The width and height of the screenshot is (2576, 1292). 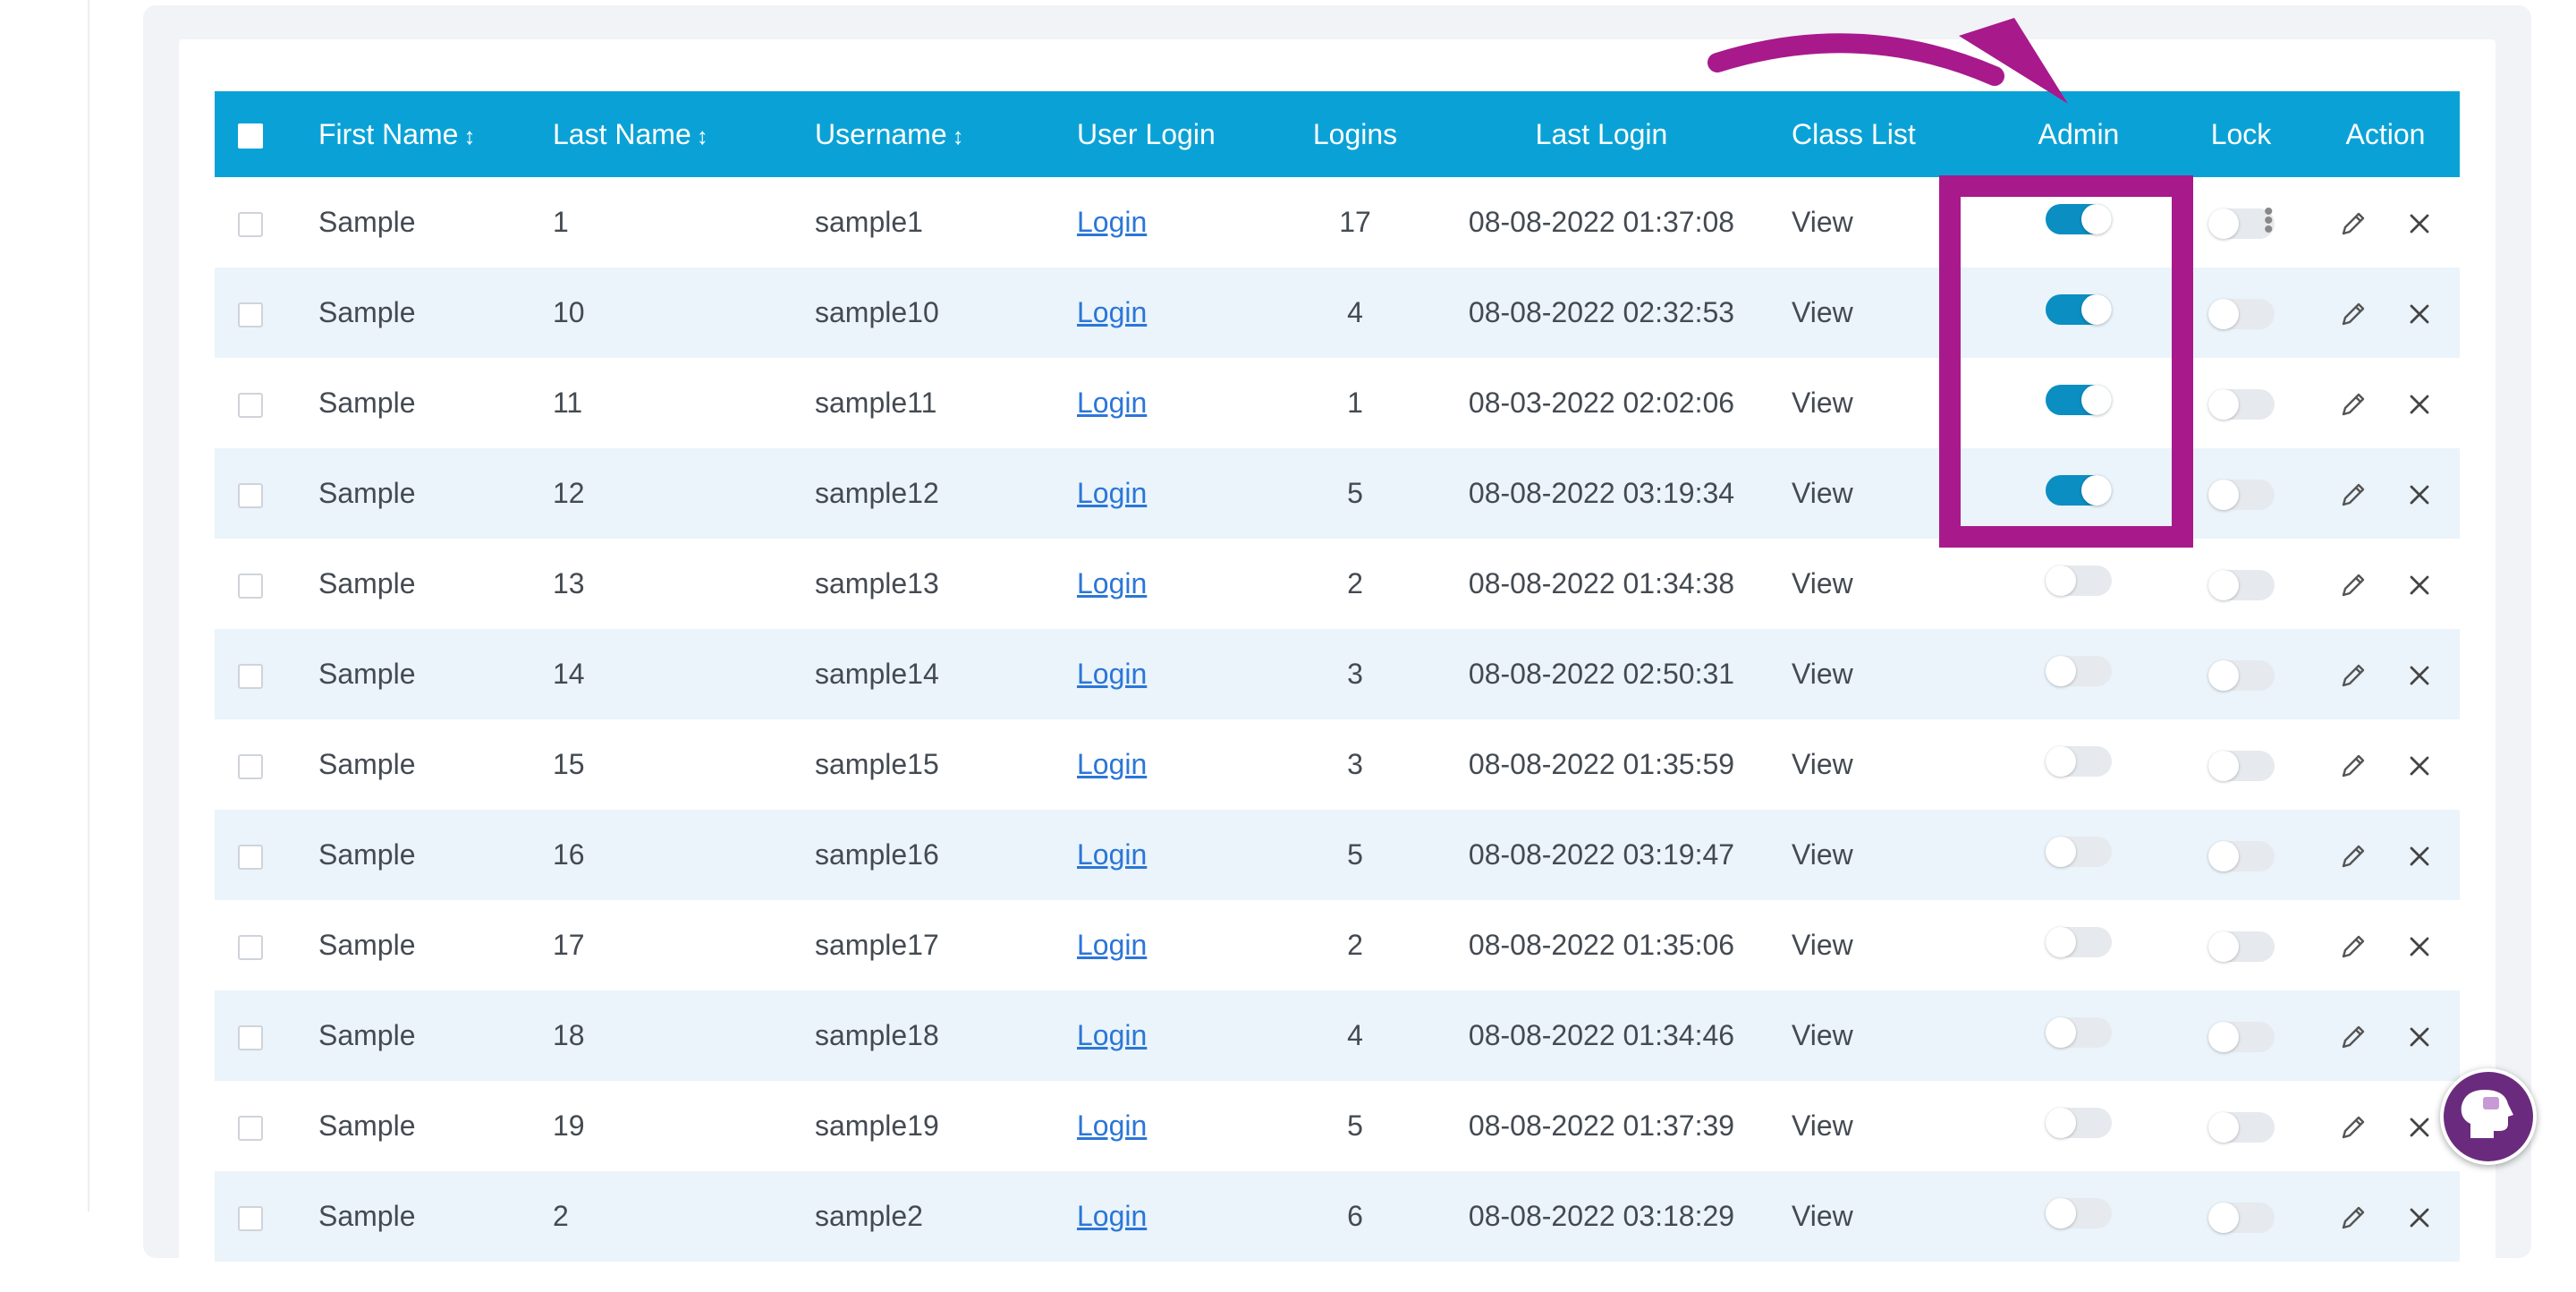 What do you see at coordinates (946, 134) in the screenshot?
I see `col-username: Username ↕` at bounding box center [946, 134].